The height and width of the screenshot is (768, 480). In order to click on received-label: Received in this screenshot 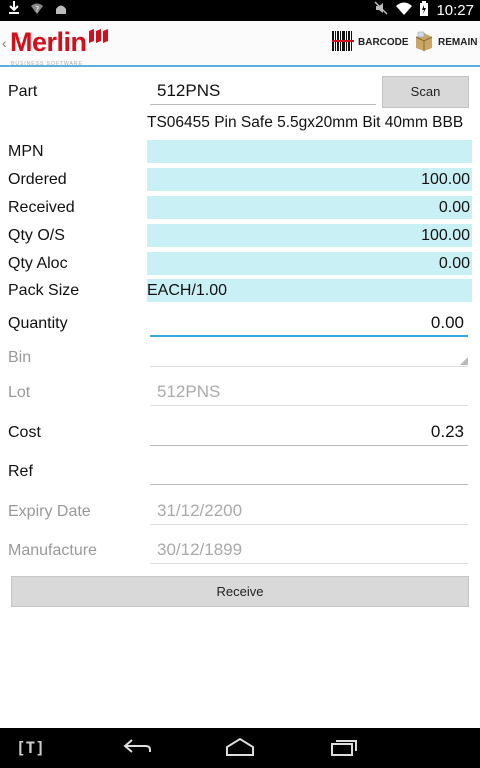, I will do `click(41, 207)`.